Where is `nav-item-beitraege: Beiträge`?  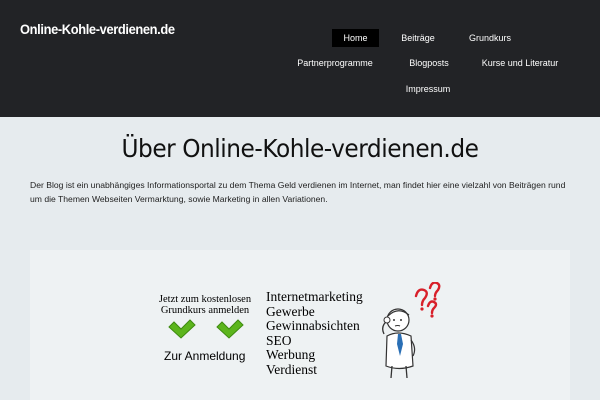
nav-item-beitraege: Beiträge is located at coordinates (418, 38).